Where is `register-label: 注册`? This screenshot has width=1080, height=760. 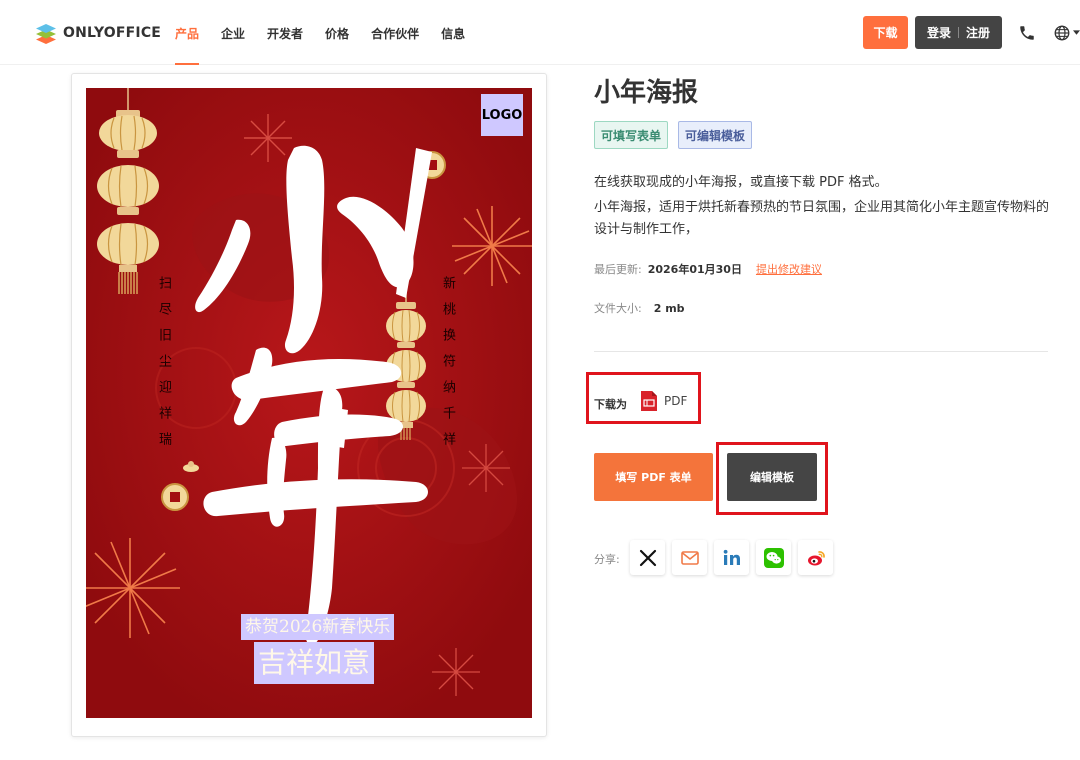
register-label: 注册 is located at coordinates (978, 32).